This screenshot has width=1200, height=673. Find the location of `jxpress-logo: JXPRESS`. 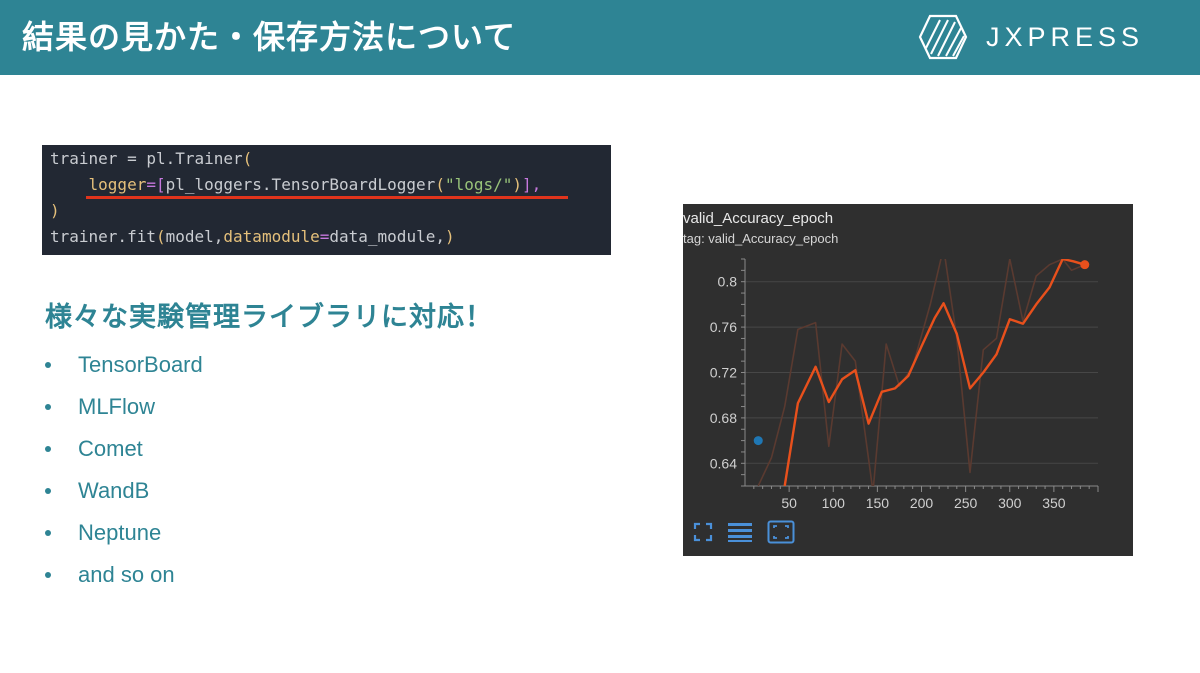

jxpress-logo: JXPRESS is located at coordinates (1031, 37).